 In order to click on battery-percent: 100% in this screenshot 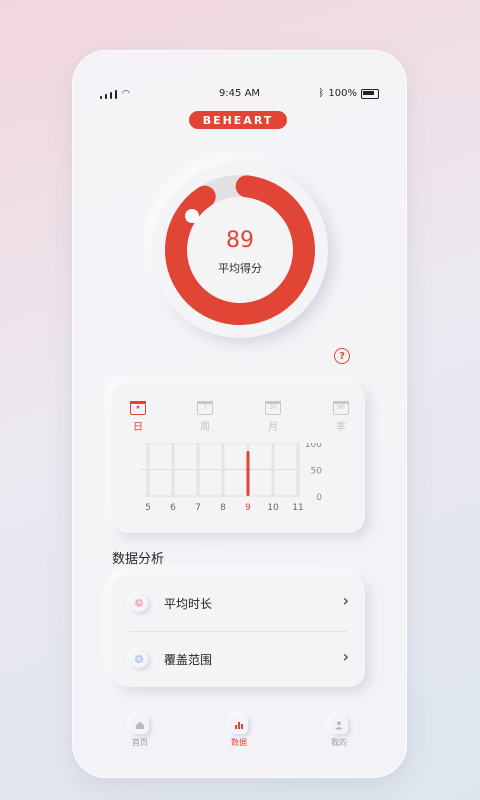, I will do `click(342, 93)`.